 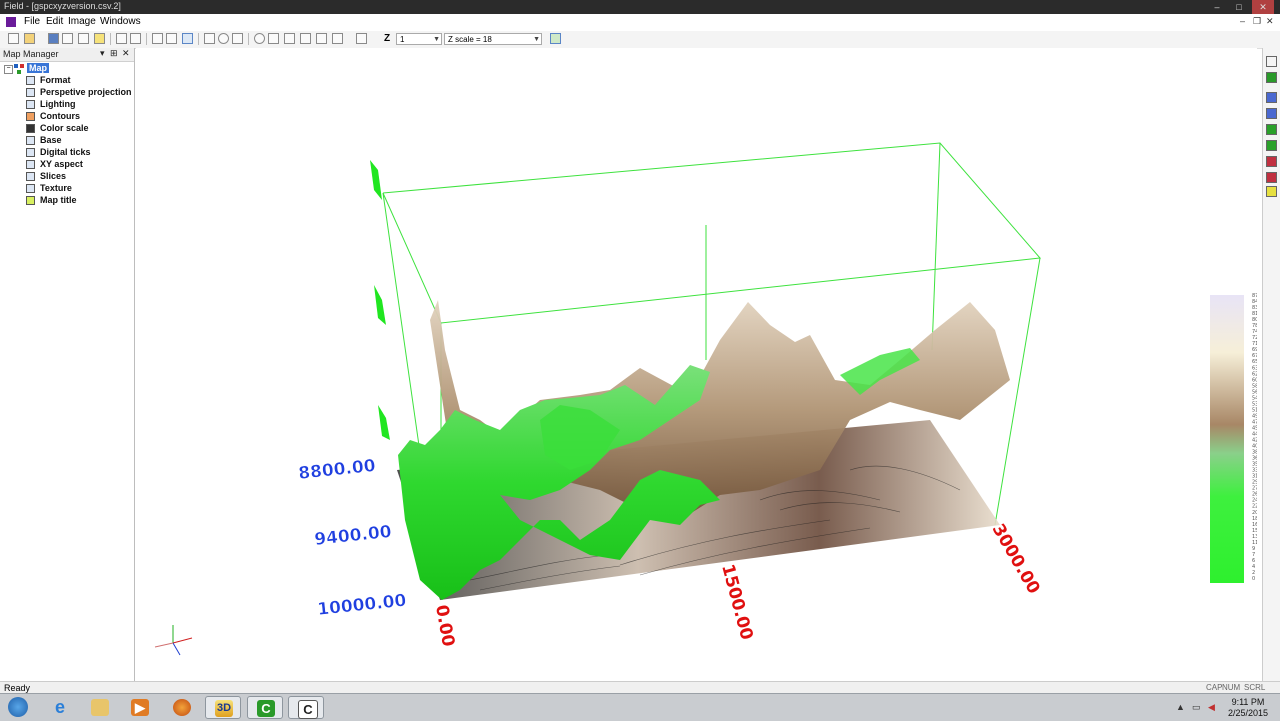 I want to click on x-tick-label: 3000.00, so click(x=1016, y=559).